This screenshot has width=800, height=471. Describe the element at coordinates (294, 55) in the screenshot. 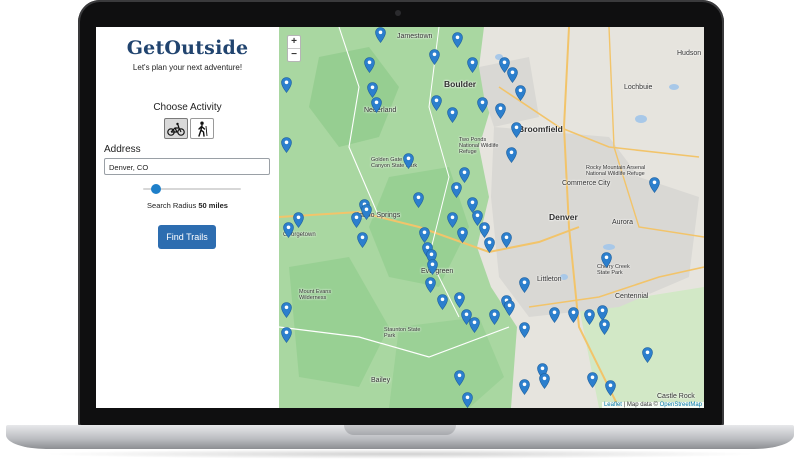

I see `zoom-out-button: −` at that location.